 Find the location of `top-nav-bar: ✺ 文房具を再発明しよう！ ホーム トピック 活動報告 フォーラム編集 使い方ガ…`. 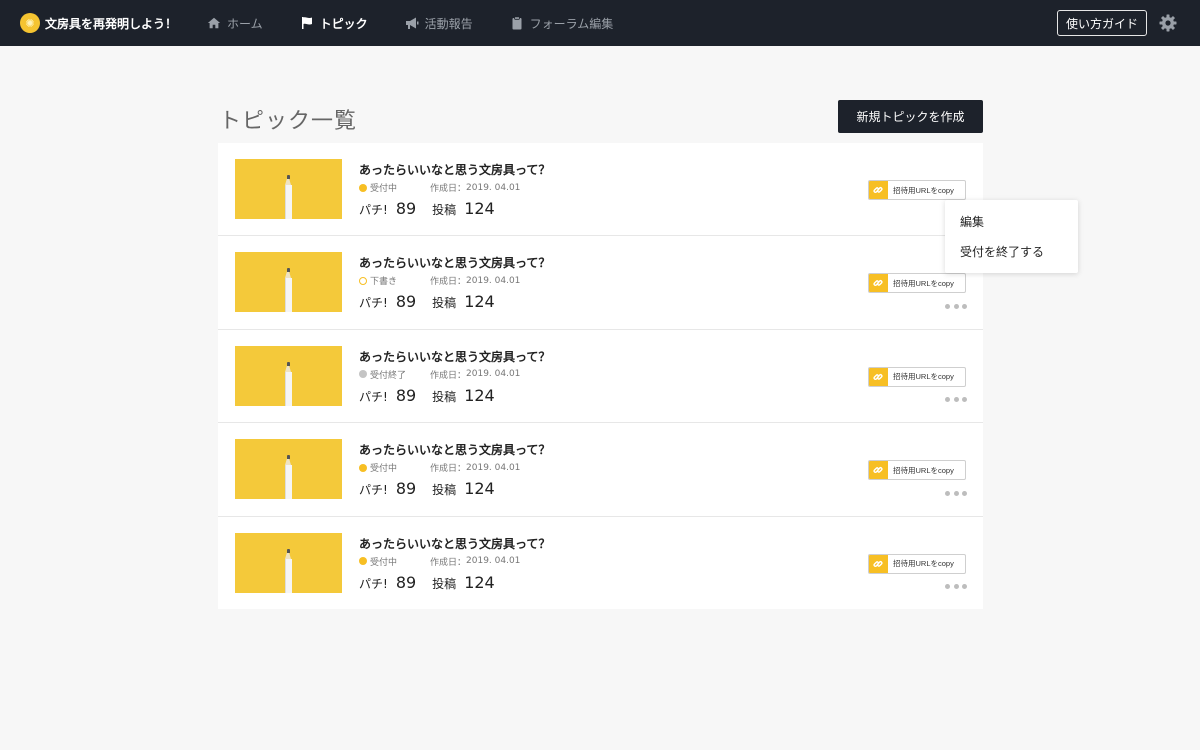

top-nav-bar: ✺ 文房具を再発明しよう！ ホーム トピック 活動報告 フォーラム編集 使い方ガ… is located at coordinates (600, 23).